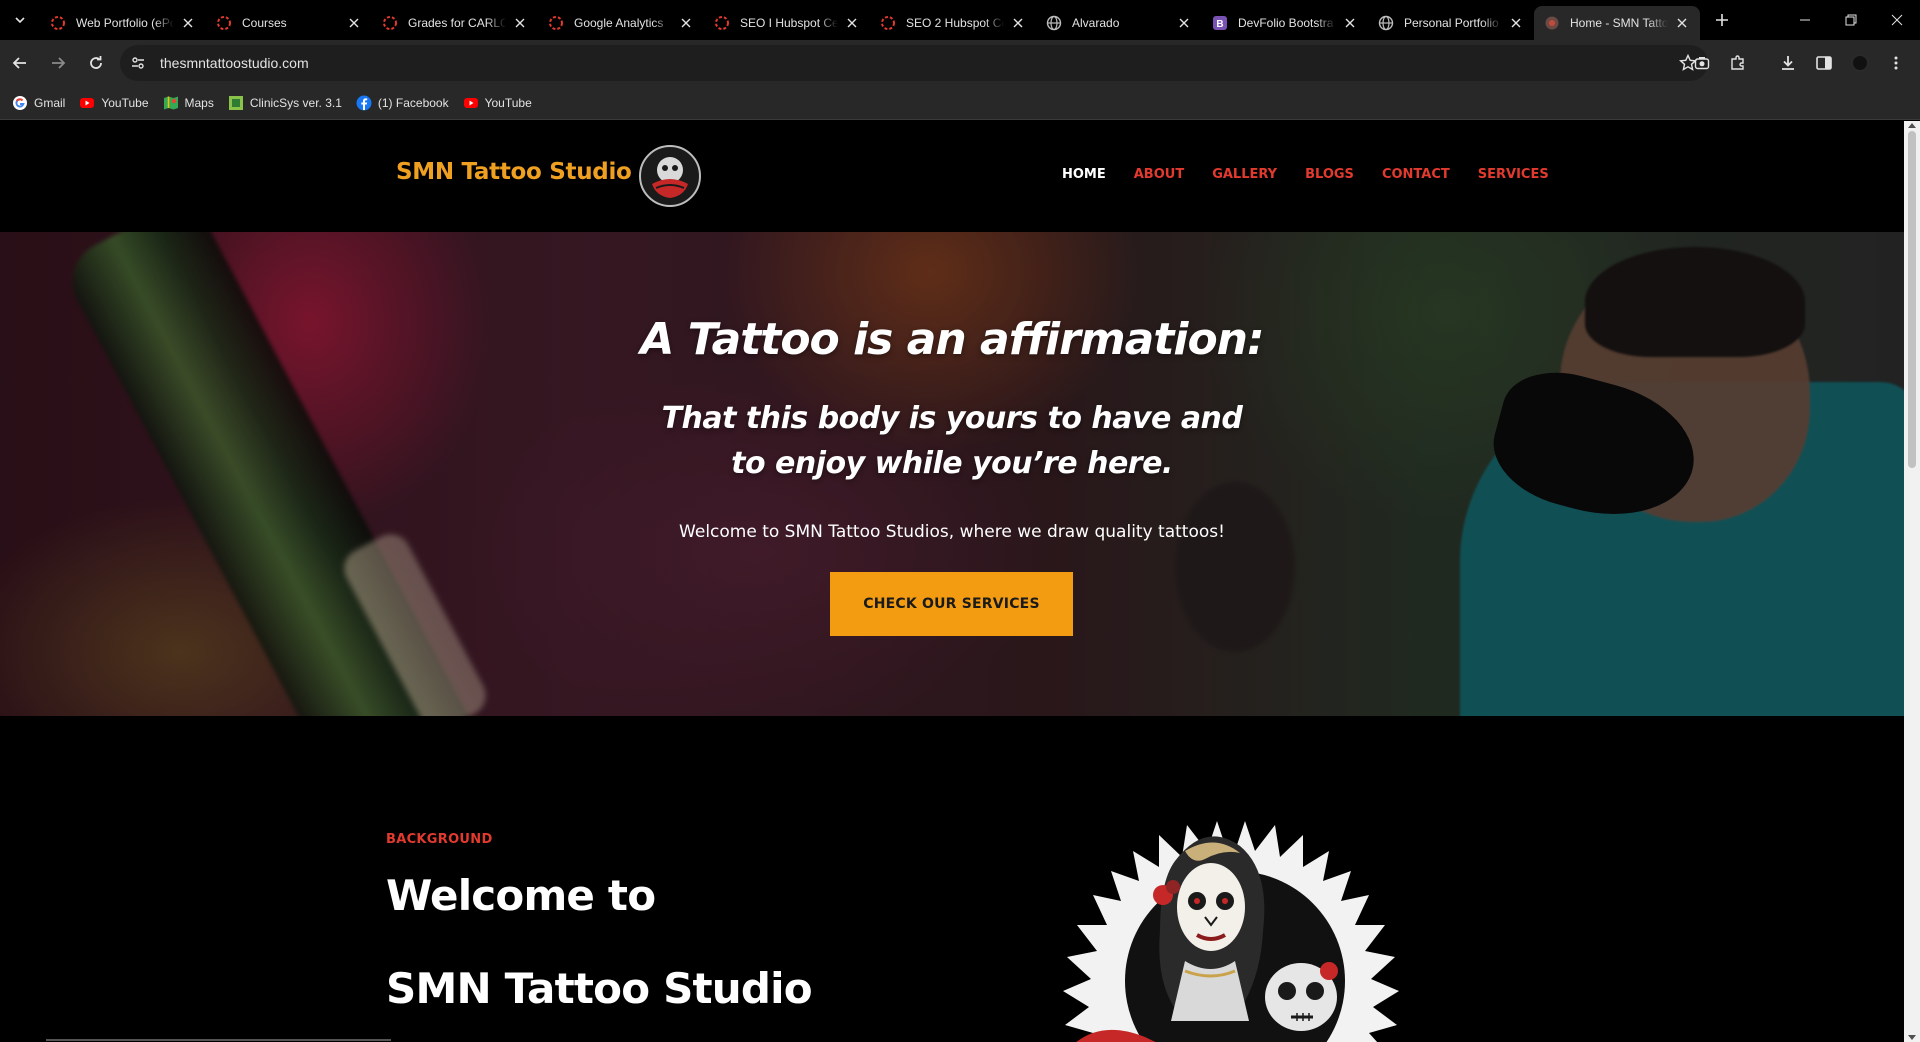 The image size is (1920, 1042). I want to click on back-button, so click(20, 63).